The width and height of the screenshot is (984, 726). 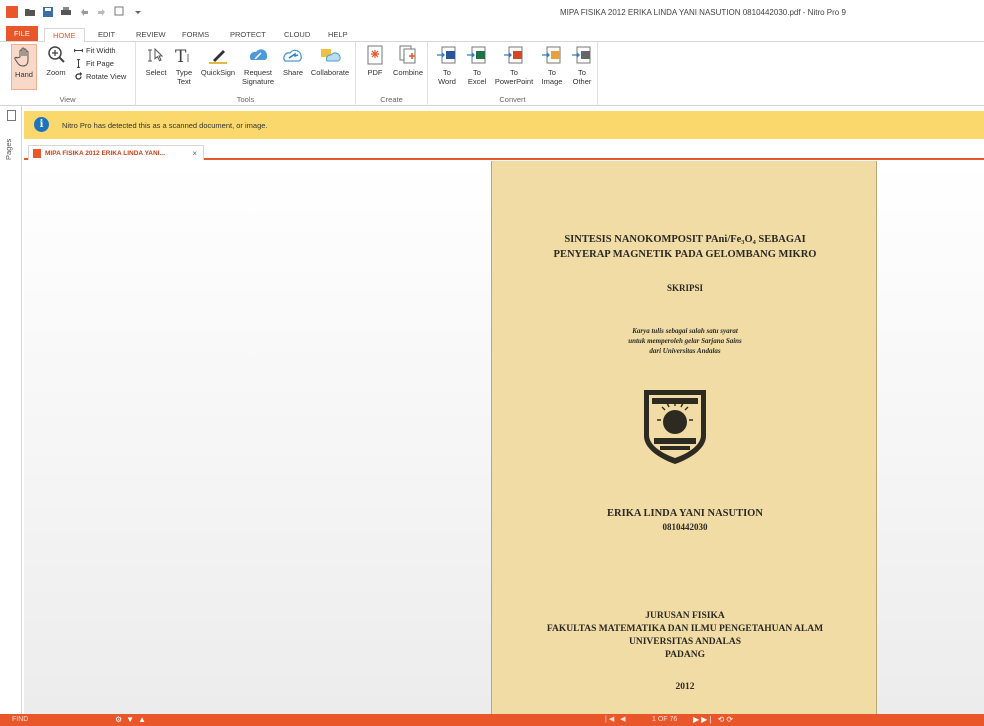 I want to click on pages-icon, so click(x=11, y=115).